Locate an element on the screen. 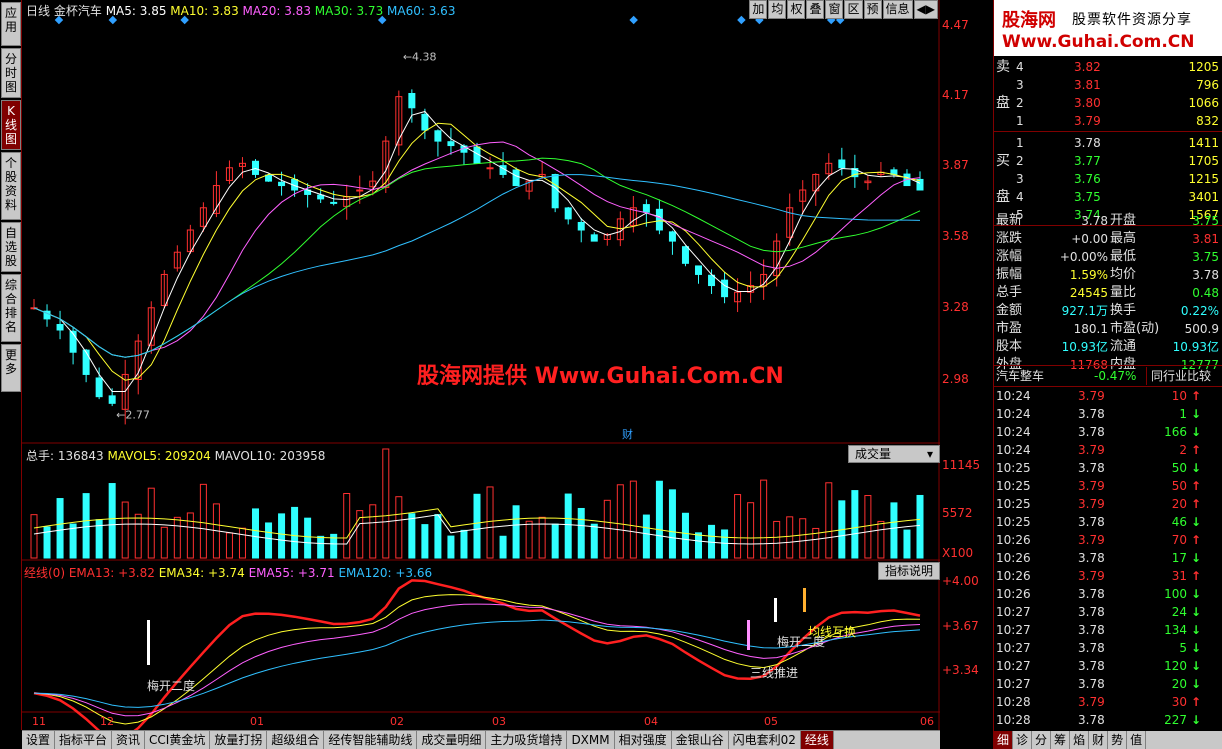 Image resolution: width=1222 pixels, height=749 pixels. price-tick: 2.98 is located at coordinates (955, 379).